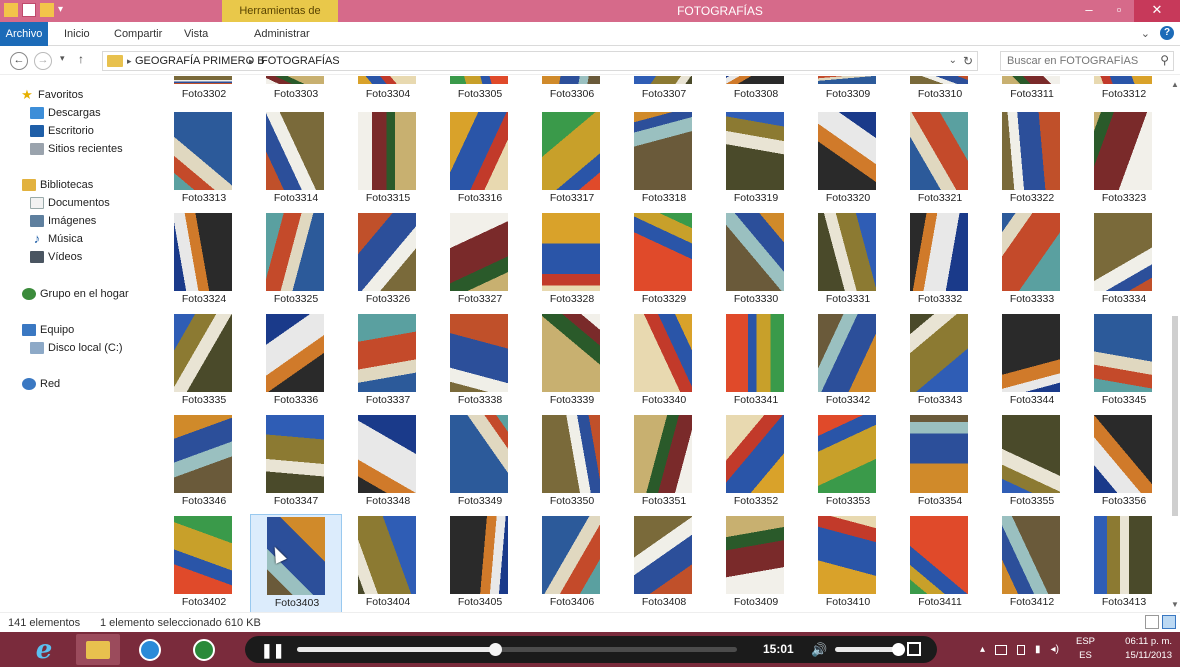 This screenshot has width=1180, height=667. What do you see at coordinates (138, 34) in the screenshot?
I see `tab-compartir: Compartir` at bounding box center [138, 34].